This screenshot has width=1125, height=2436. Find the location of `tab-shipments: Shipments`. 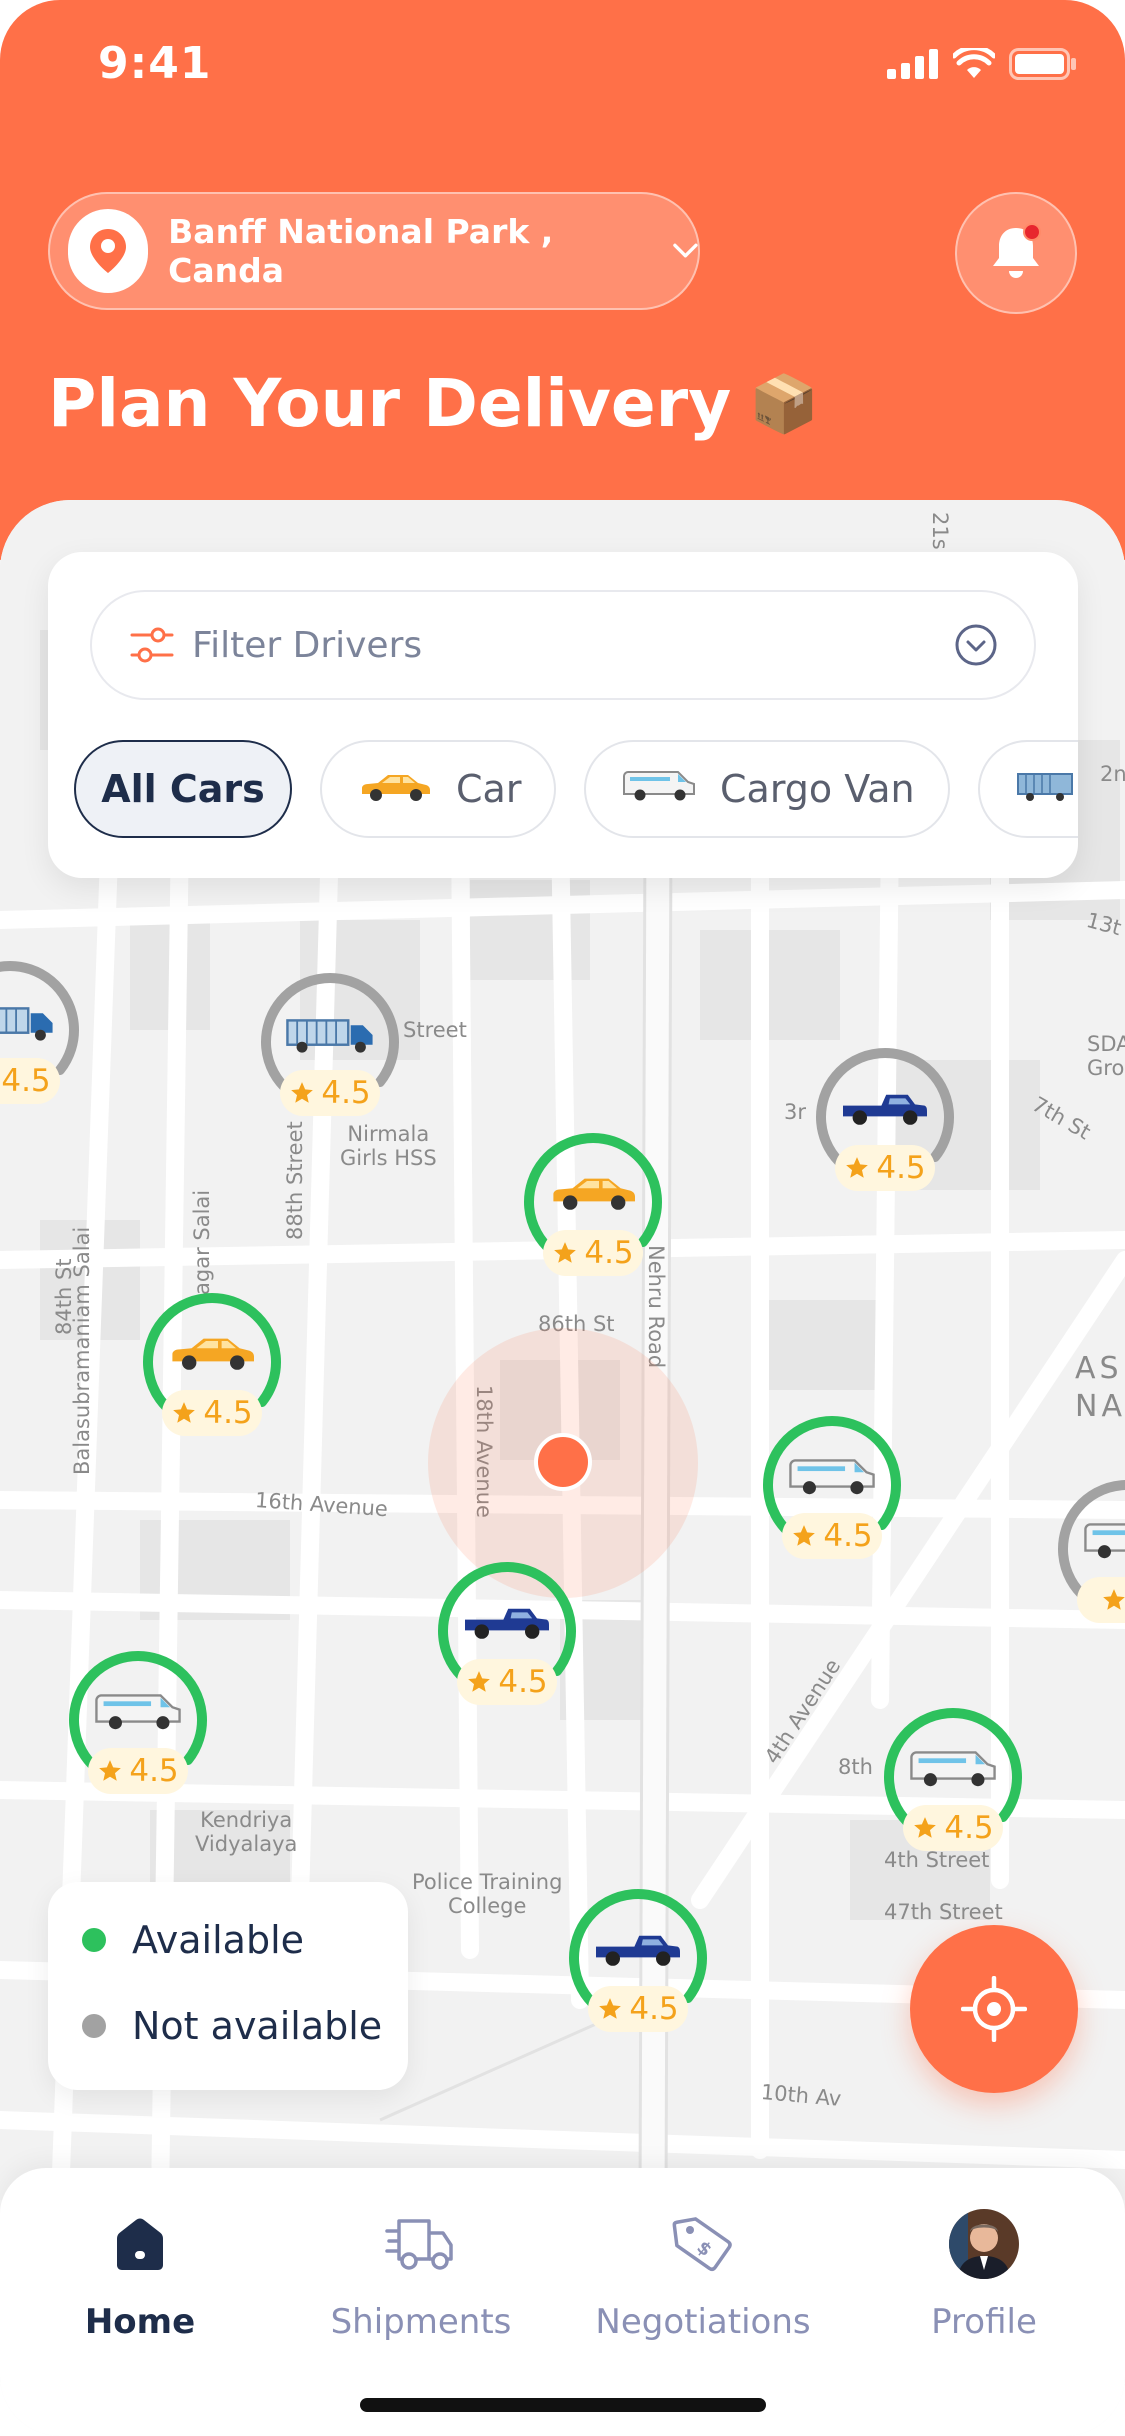

tab-shipments: Shipments is located at coordinates (421, 2275).